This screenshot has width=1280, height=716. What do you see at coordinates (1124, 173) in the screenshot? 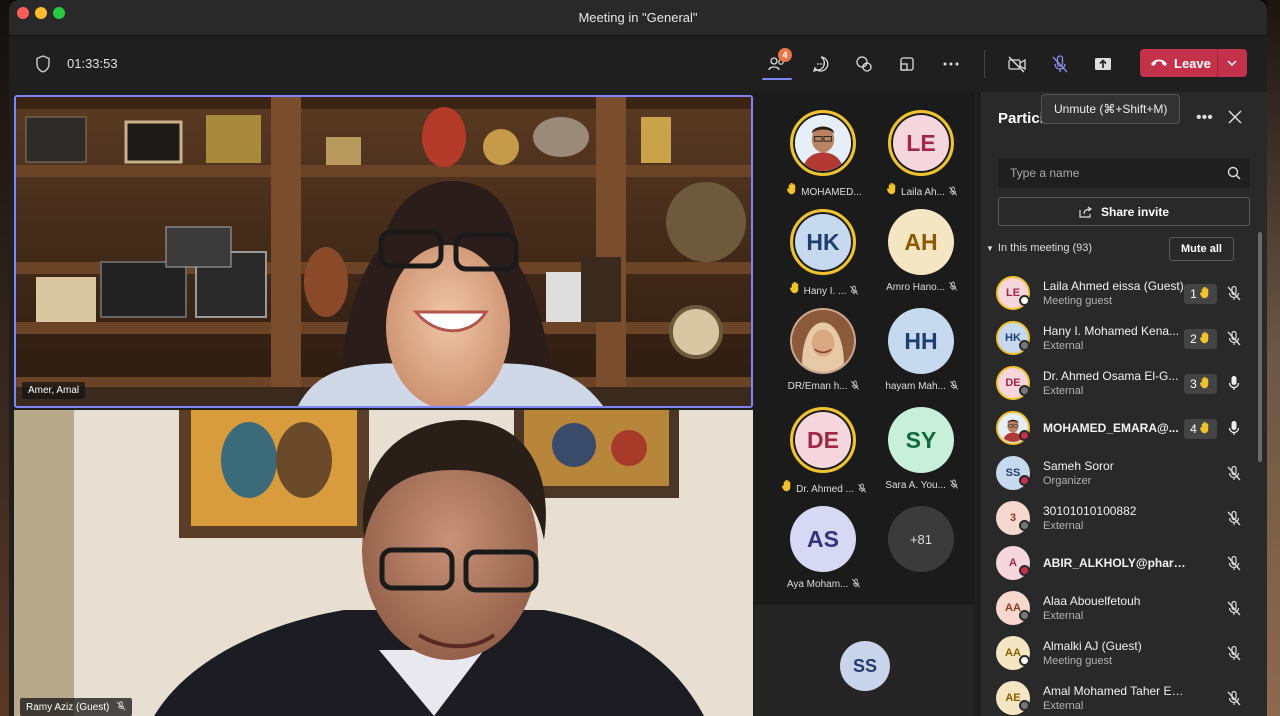
I see `search-input: Type a name` at bounding box center [1124, 173].